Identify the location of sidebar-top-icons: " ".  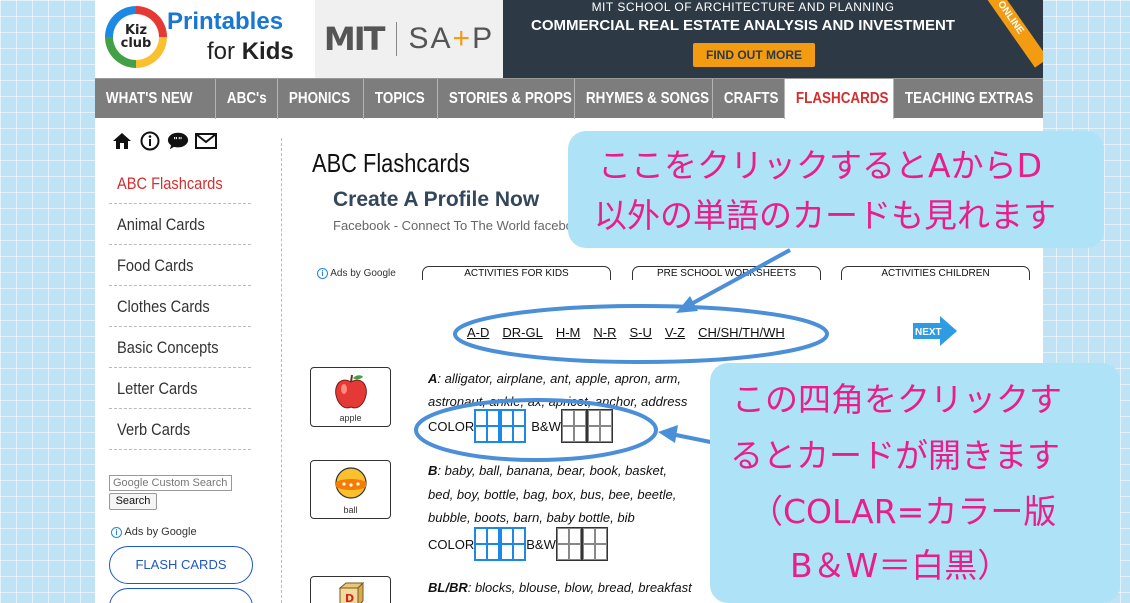
(164, 141).